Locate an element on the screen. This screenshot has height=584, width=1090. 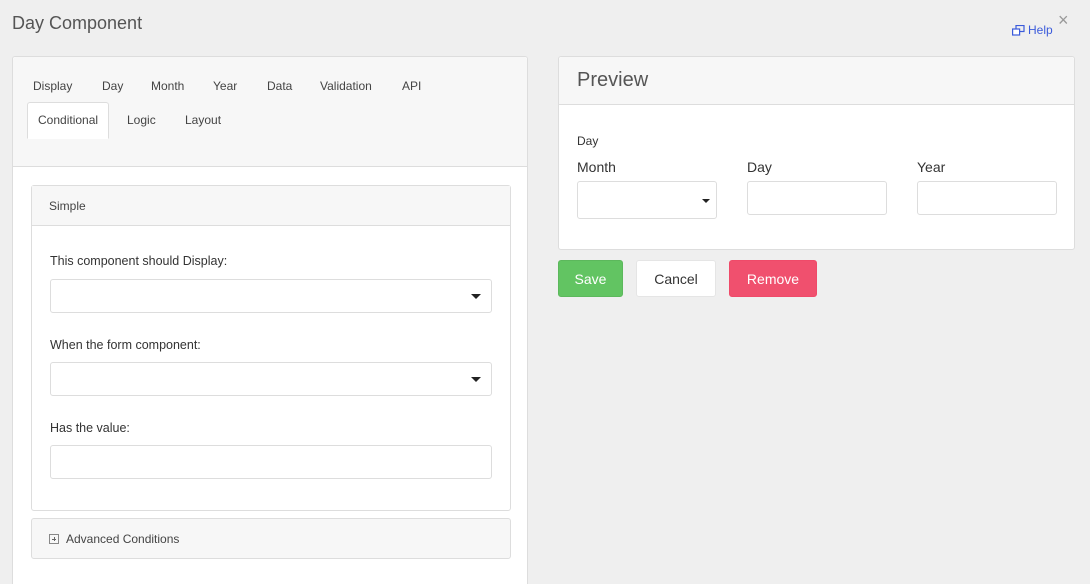
when-select is located at coordinates (271, 379).